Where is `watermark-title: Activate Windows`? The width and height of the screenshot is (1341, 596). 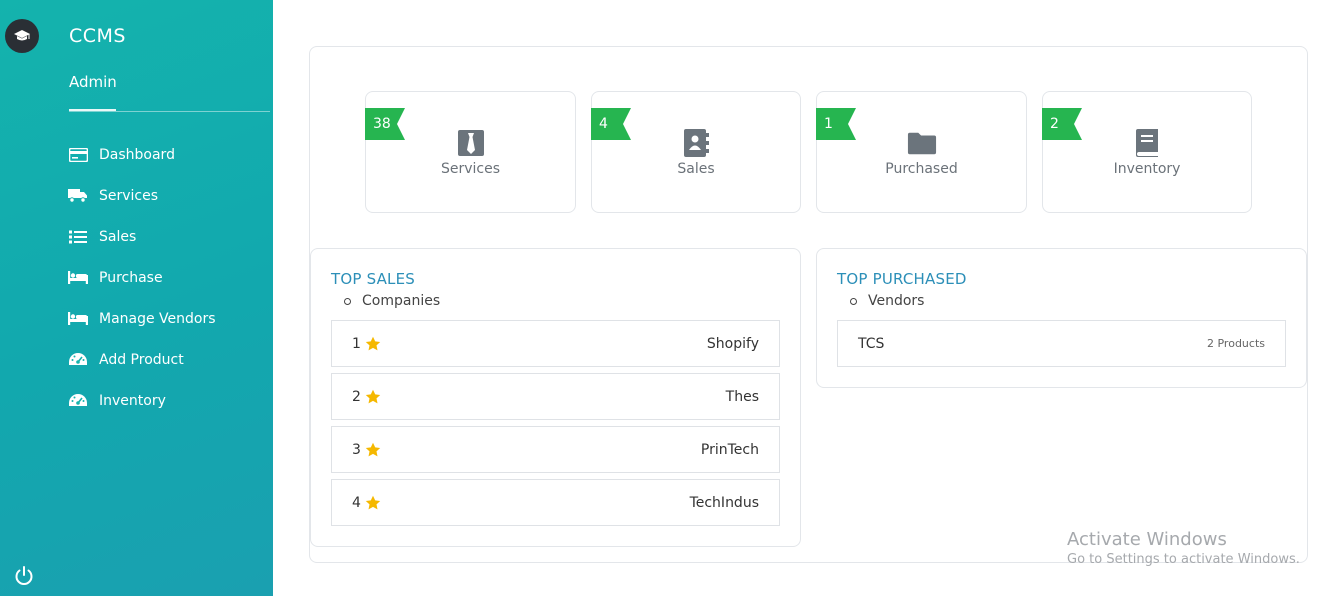 watermark-title: Activate Windows is located at coordinates (1147, 539).